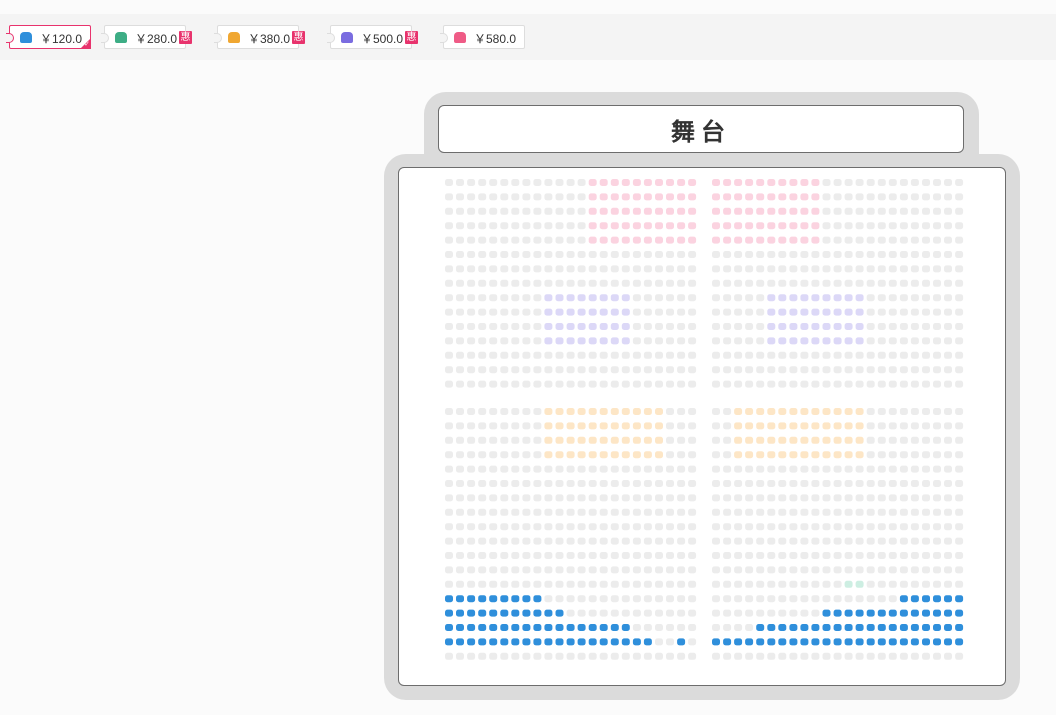 Image resolution: width=1056 pixels, height=715 pixels. What do you see at coordinates (146, 37) in the screenshot?
I see `price-tab-1: ￥280.0 惠` at bounding box center [146, 37].